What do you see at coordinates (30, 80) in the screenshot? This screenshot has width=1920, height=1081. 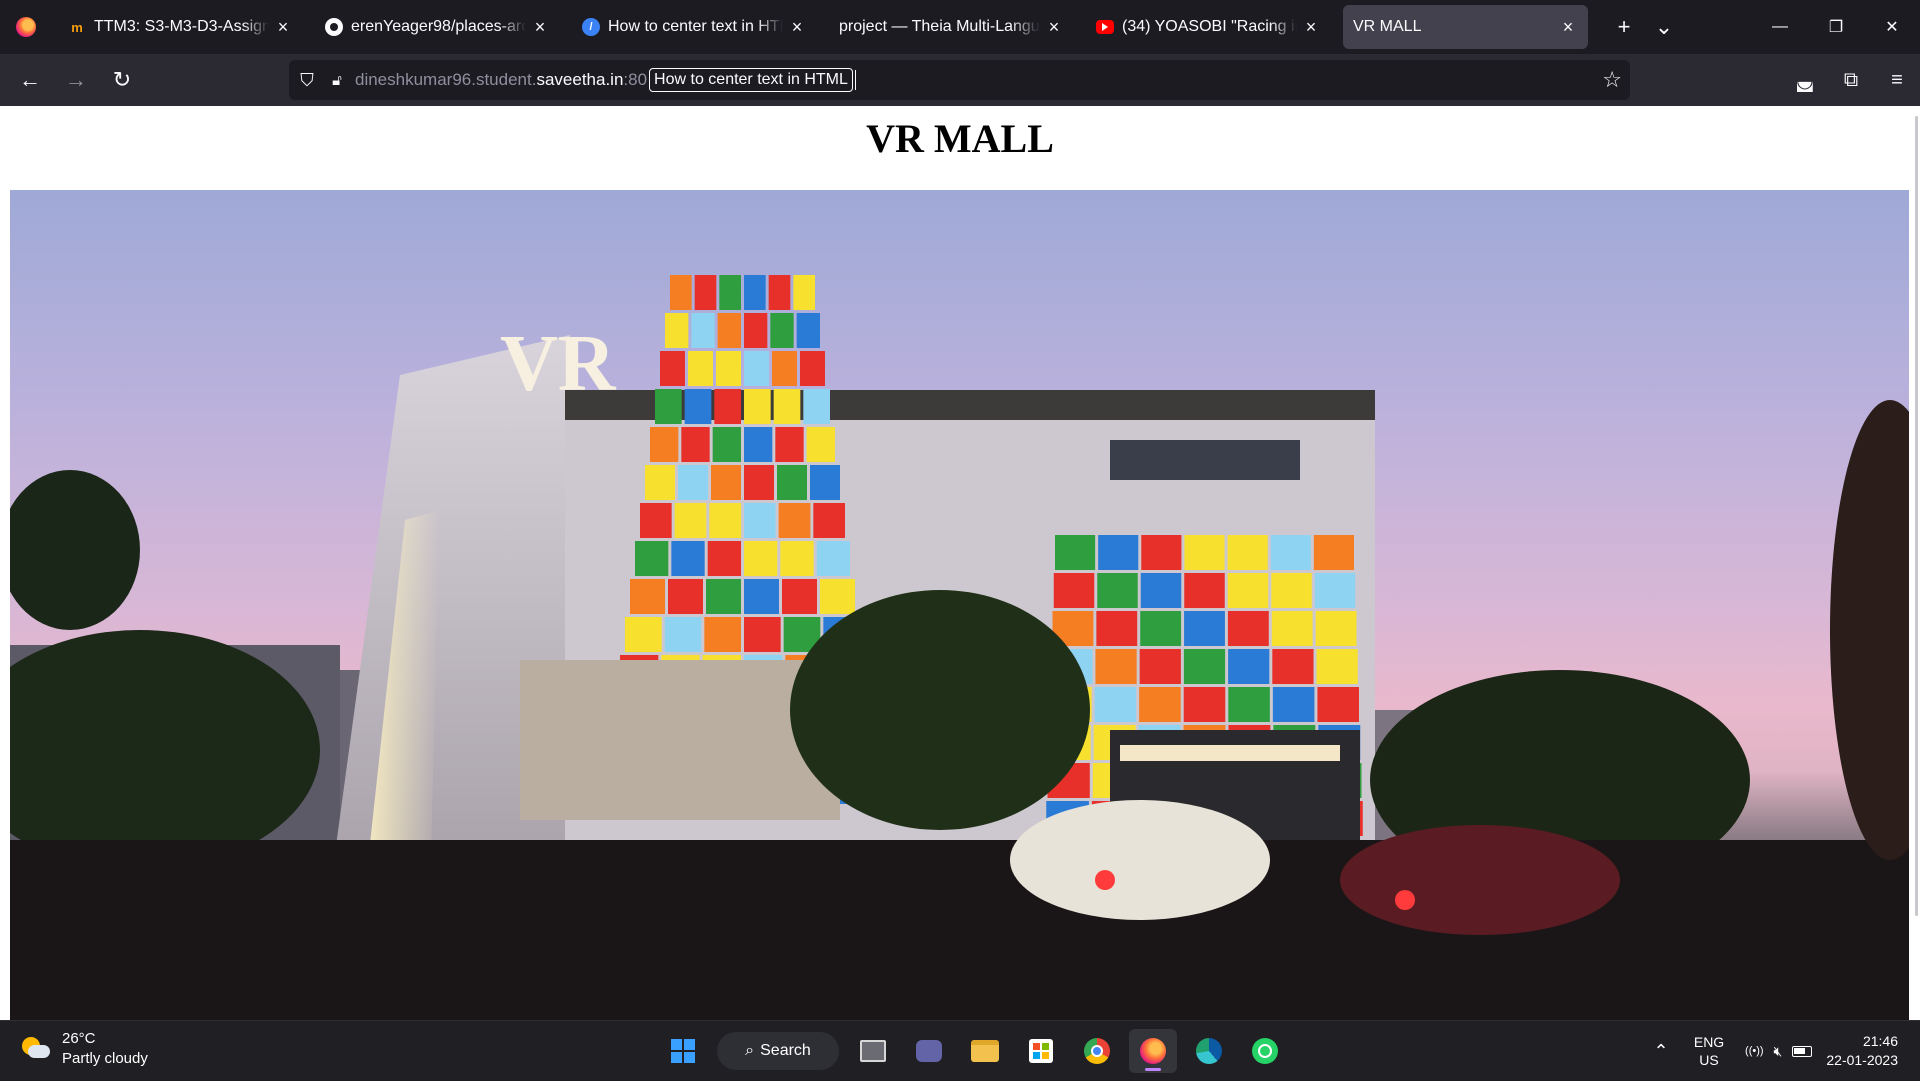 I see `back-button: ←` at bounding box center [30, 80].